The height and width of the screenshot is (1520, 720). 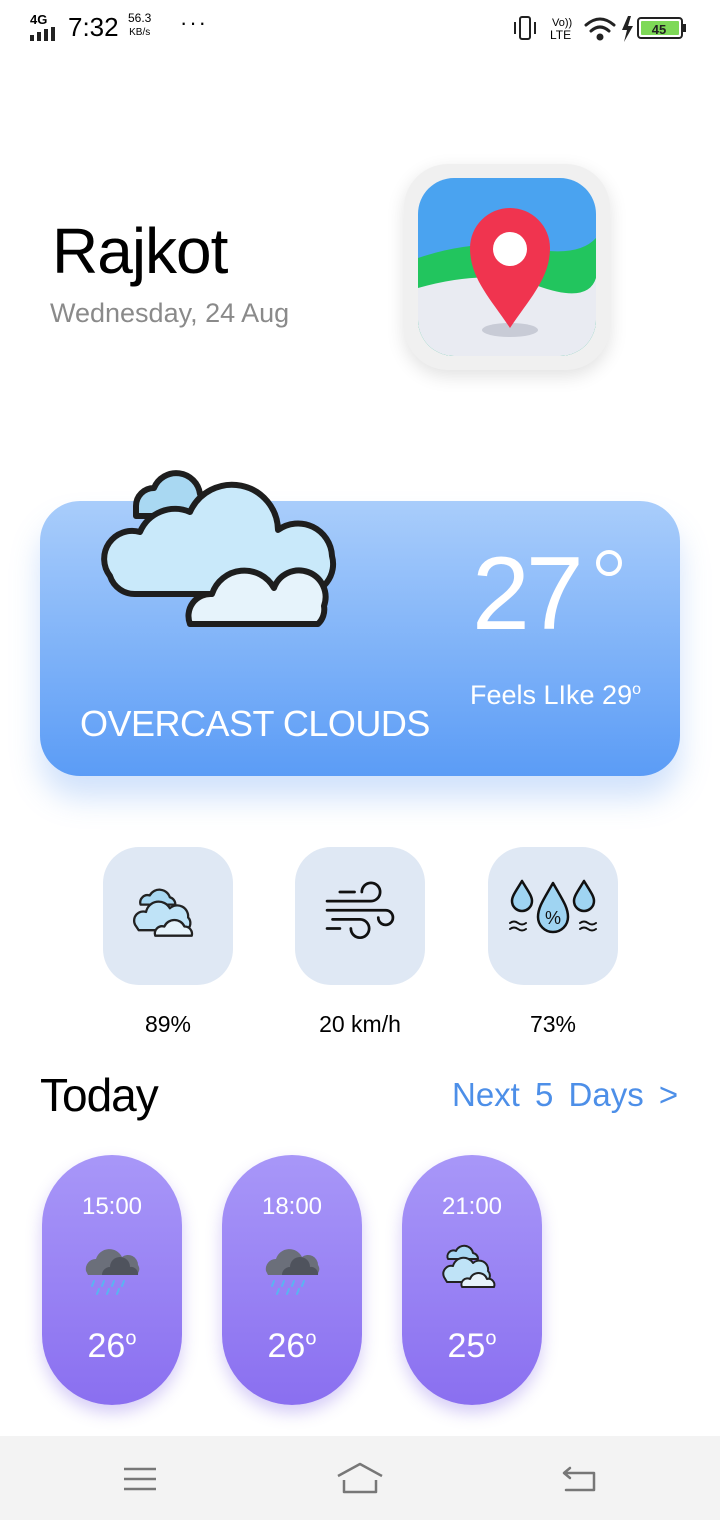 I want to click on signal-icon, so click(x=42, y=34).